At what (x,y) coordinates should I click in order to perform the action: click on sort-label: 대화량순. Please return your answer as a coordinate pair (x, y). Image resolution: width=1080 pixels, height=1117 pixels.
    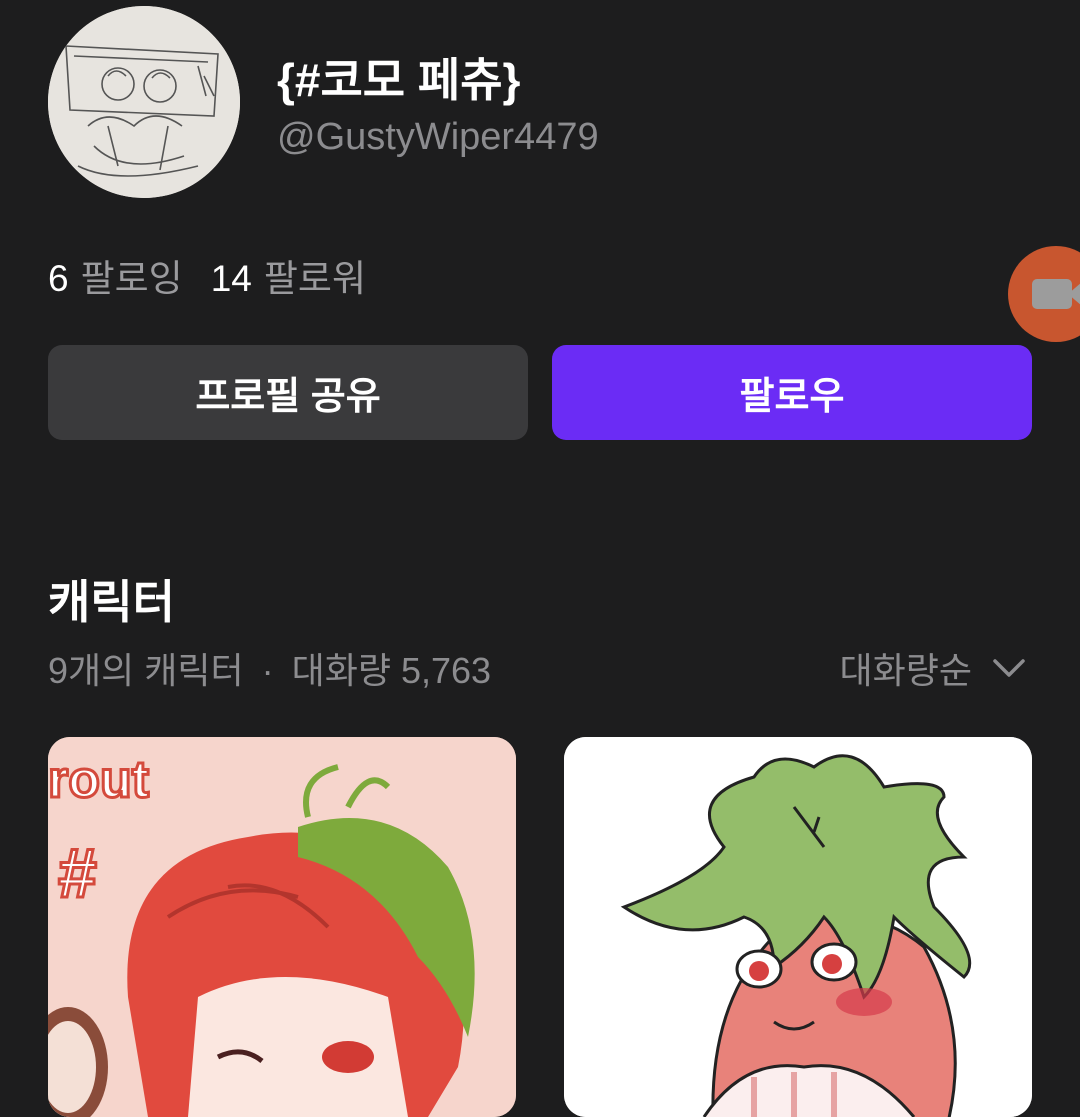
    Looking at the image, I should click on (905, 670).